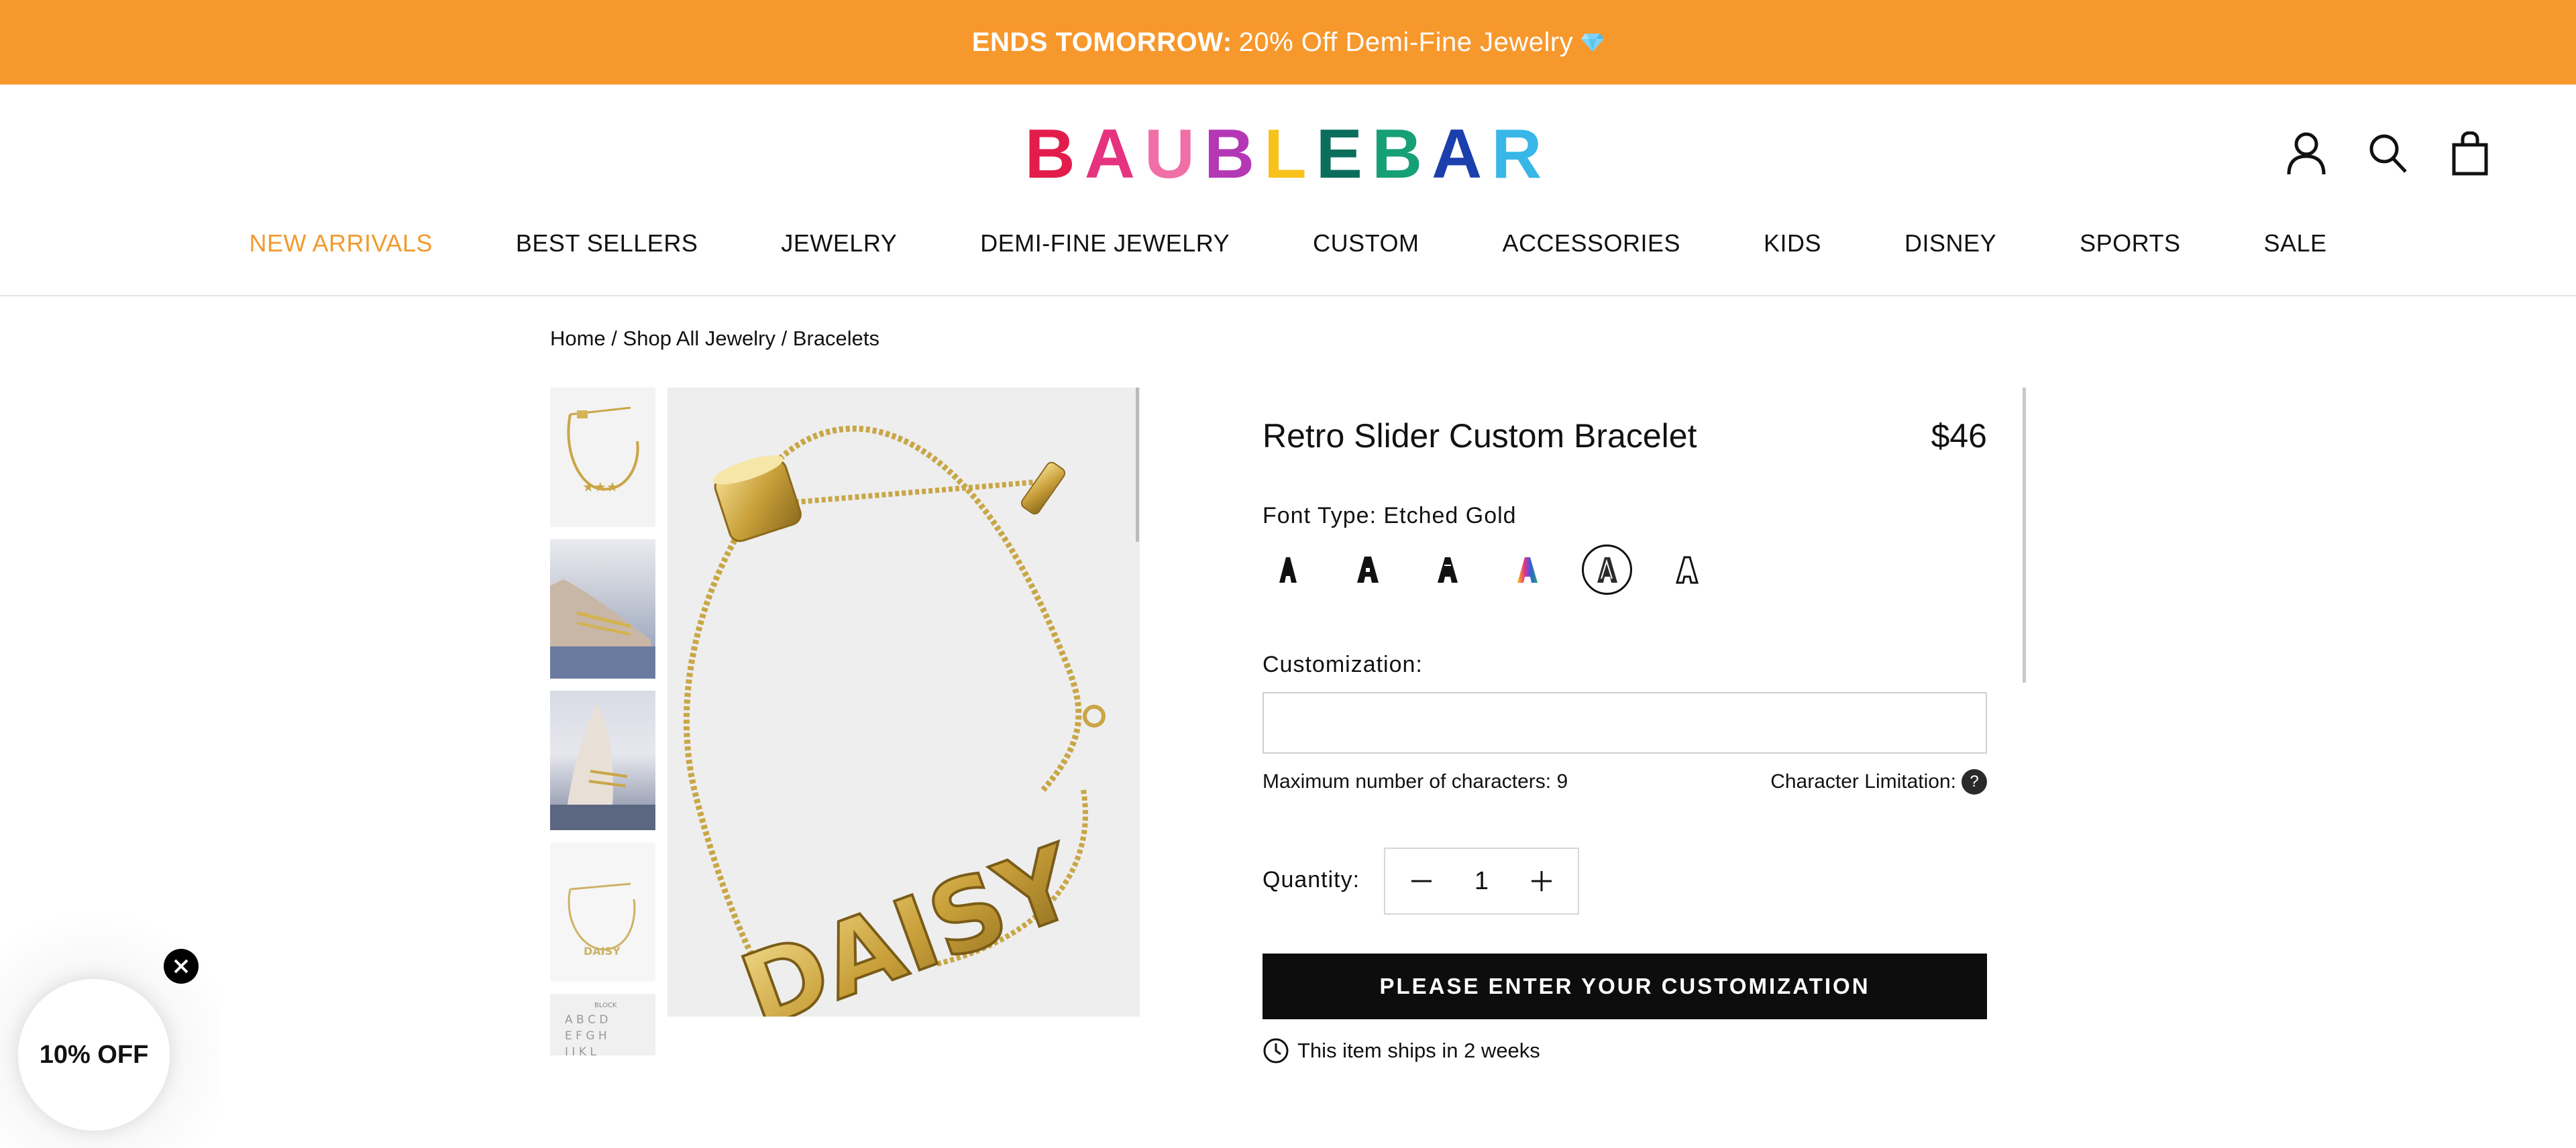 The image size is (2576, 1148). Describe the element at coordinates (1863, 781) in the screenshot. I see `character-limitation-label: Character Limitation:` at that location.